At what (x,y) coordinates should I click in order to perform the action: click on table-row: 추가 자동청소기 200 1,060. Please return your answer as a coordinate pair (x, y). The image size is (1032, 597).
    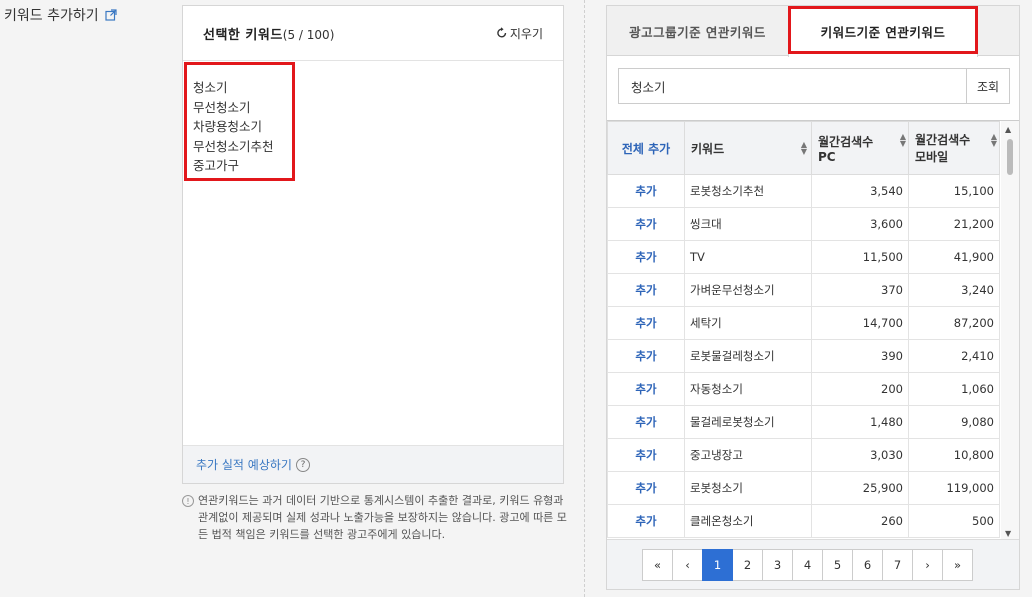
    Looking at the image, I should click on (803, 389).